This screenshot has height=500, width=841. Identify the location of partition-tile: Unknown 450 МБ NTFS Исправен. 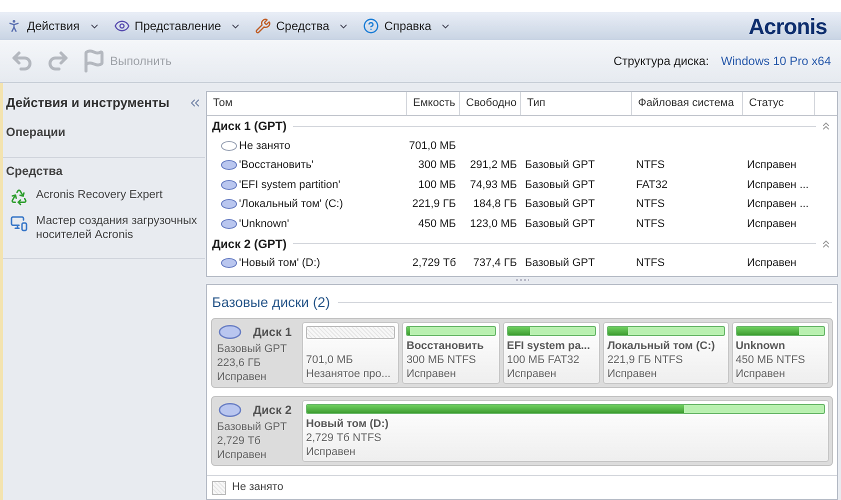
(781, 353).